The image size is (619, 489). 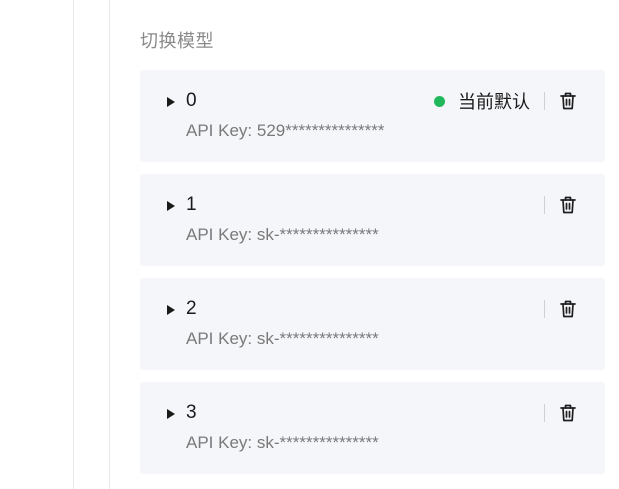 What do you see at coordinates (191, 204) in the screenshot?
I see `model-name: 1` at bounding box center [191, 204].